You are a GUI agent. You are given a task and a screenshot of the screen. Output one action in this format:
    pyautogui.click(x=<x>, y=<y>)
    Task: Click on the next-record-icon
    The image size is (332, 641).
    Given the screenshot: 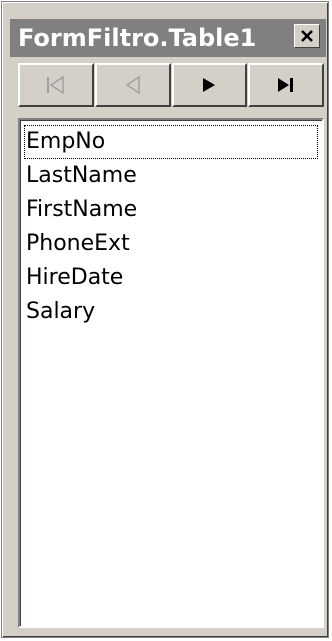 What is the action you would take?
    pyautogui.click(x=209, y=85)
    